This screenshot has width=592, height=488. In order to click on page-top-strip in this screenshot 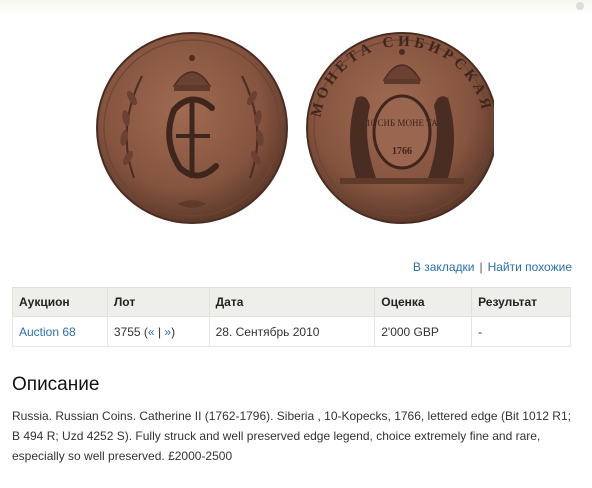, I will do `click(296, 8)`.